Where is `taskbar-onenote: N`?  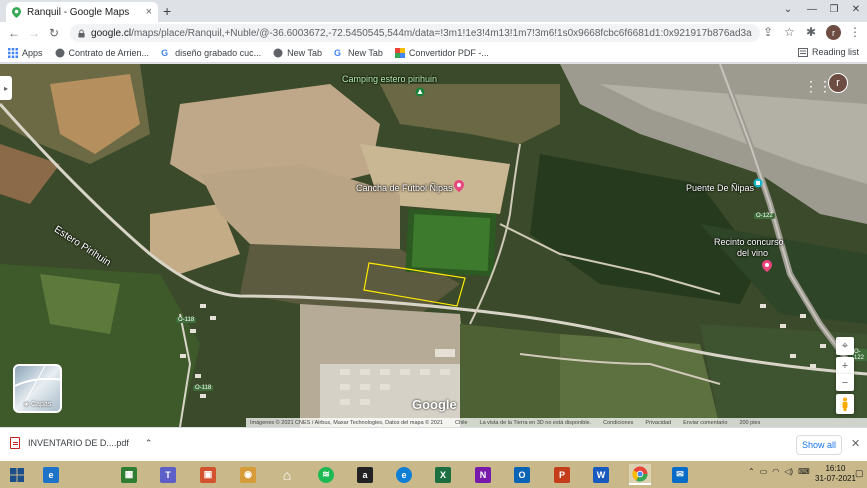 taskbar-onenote: N is located at coordinates (483, 474).